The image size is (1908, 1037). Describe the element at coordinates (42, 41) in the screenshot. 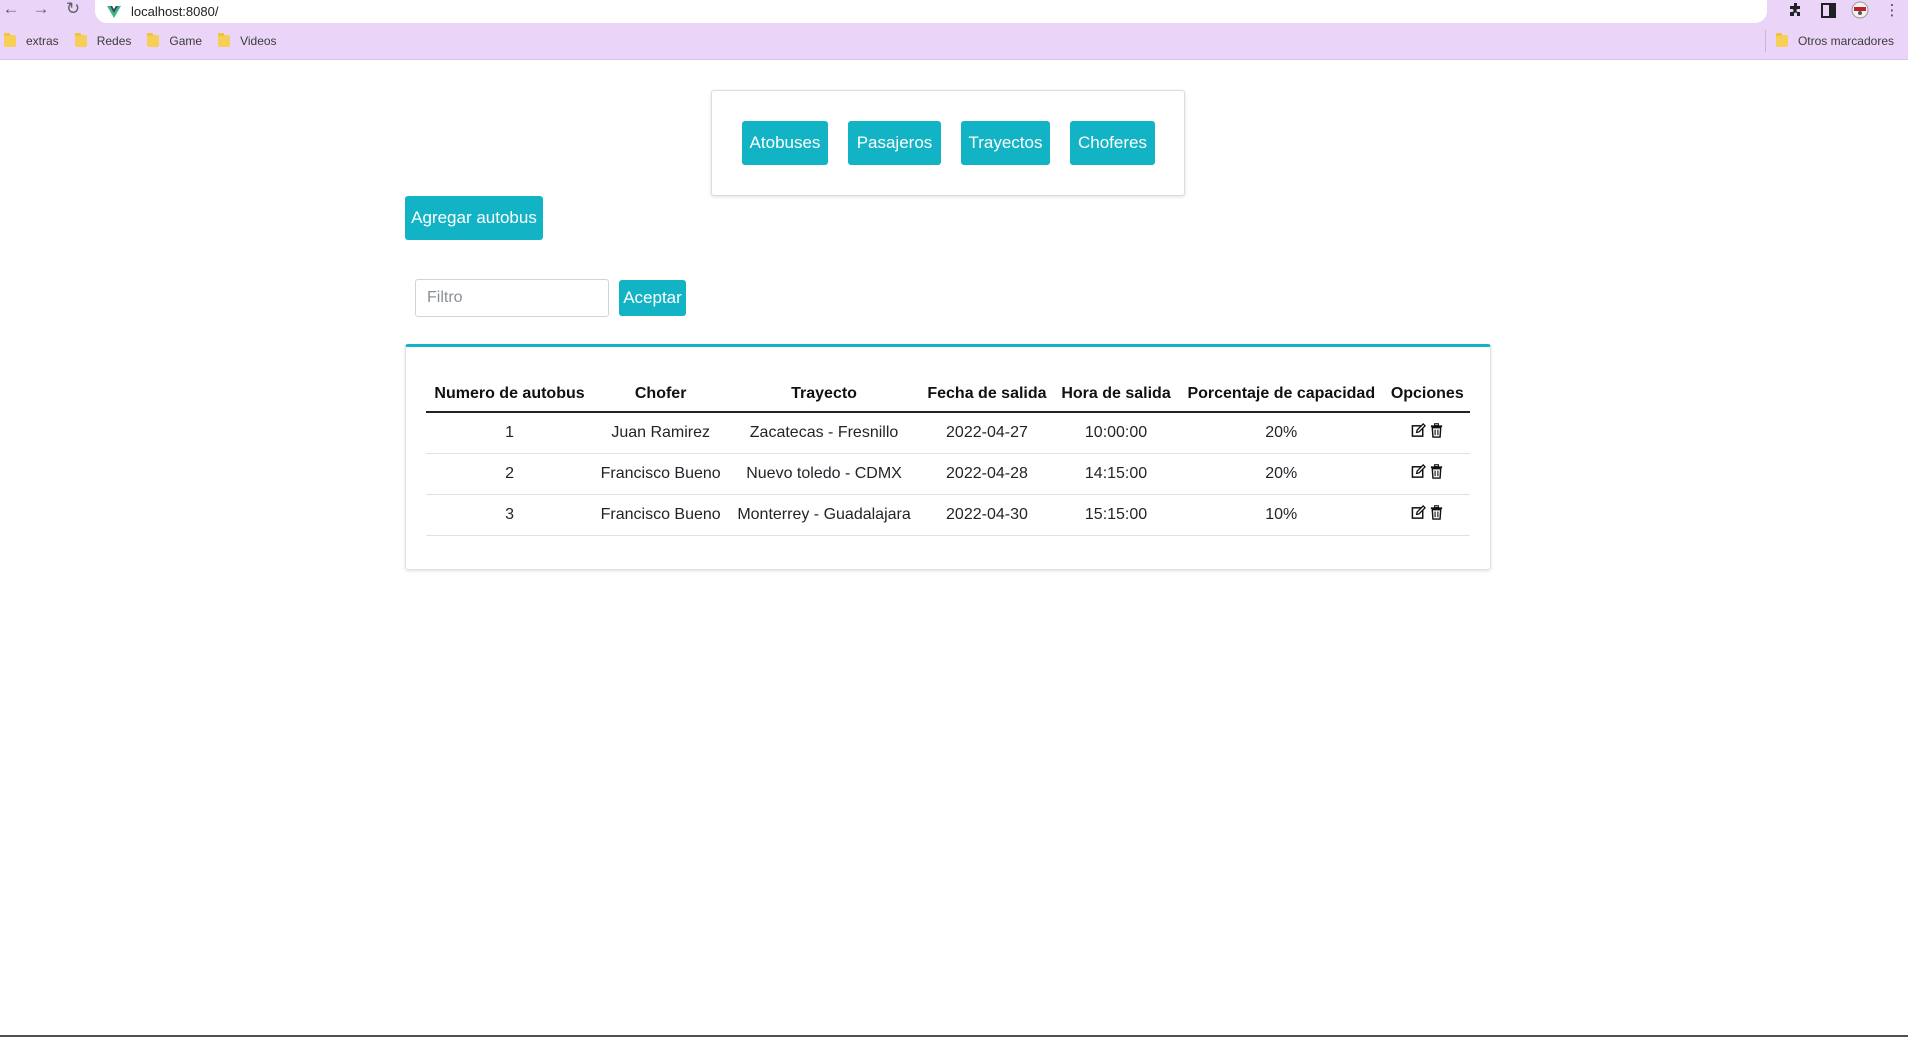

I see `bookmark-label: extras` at that location.